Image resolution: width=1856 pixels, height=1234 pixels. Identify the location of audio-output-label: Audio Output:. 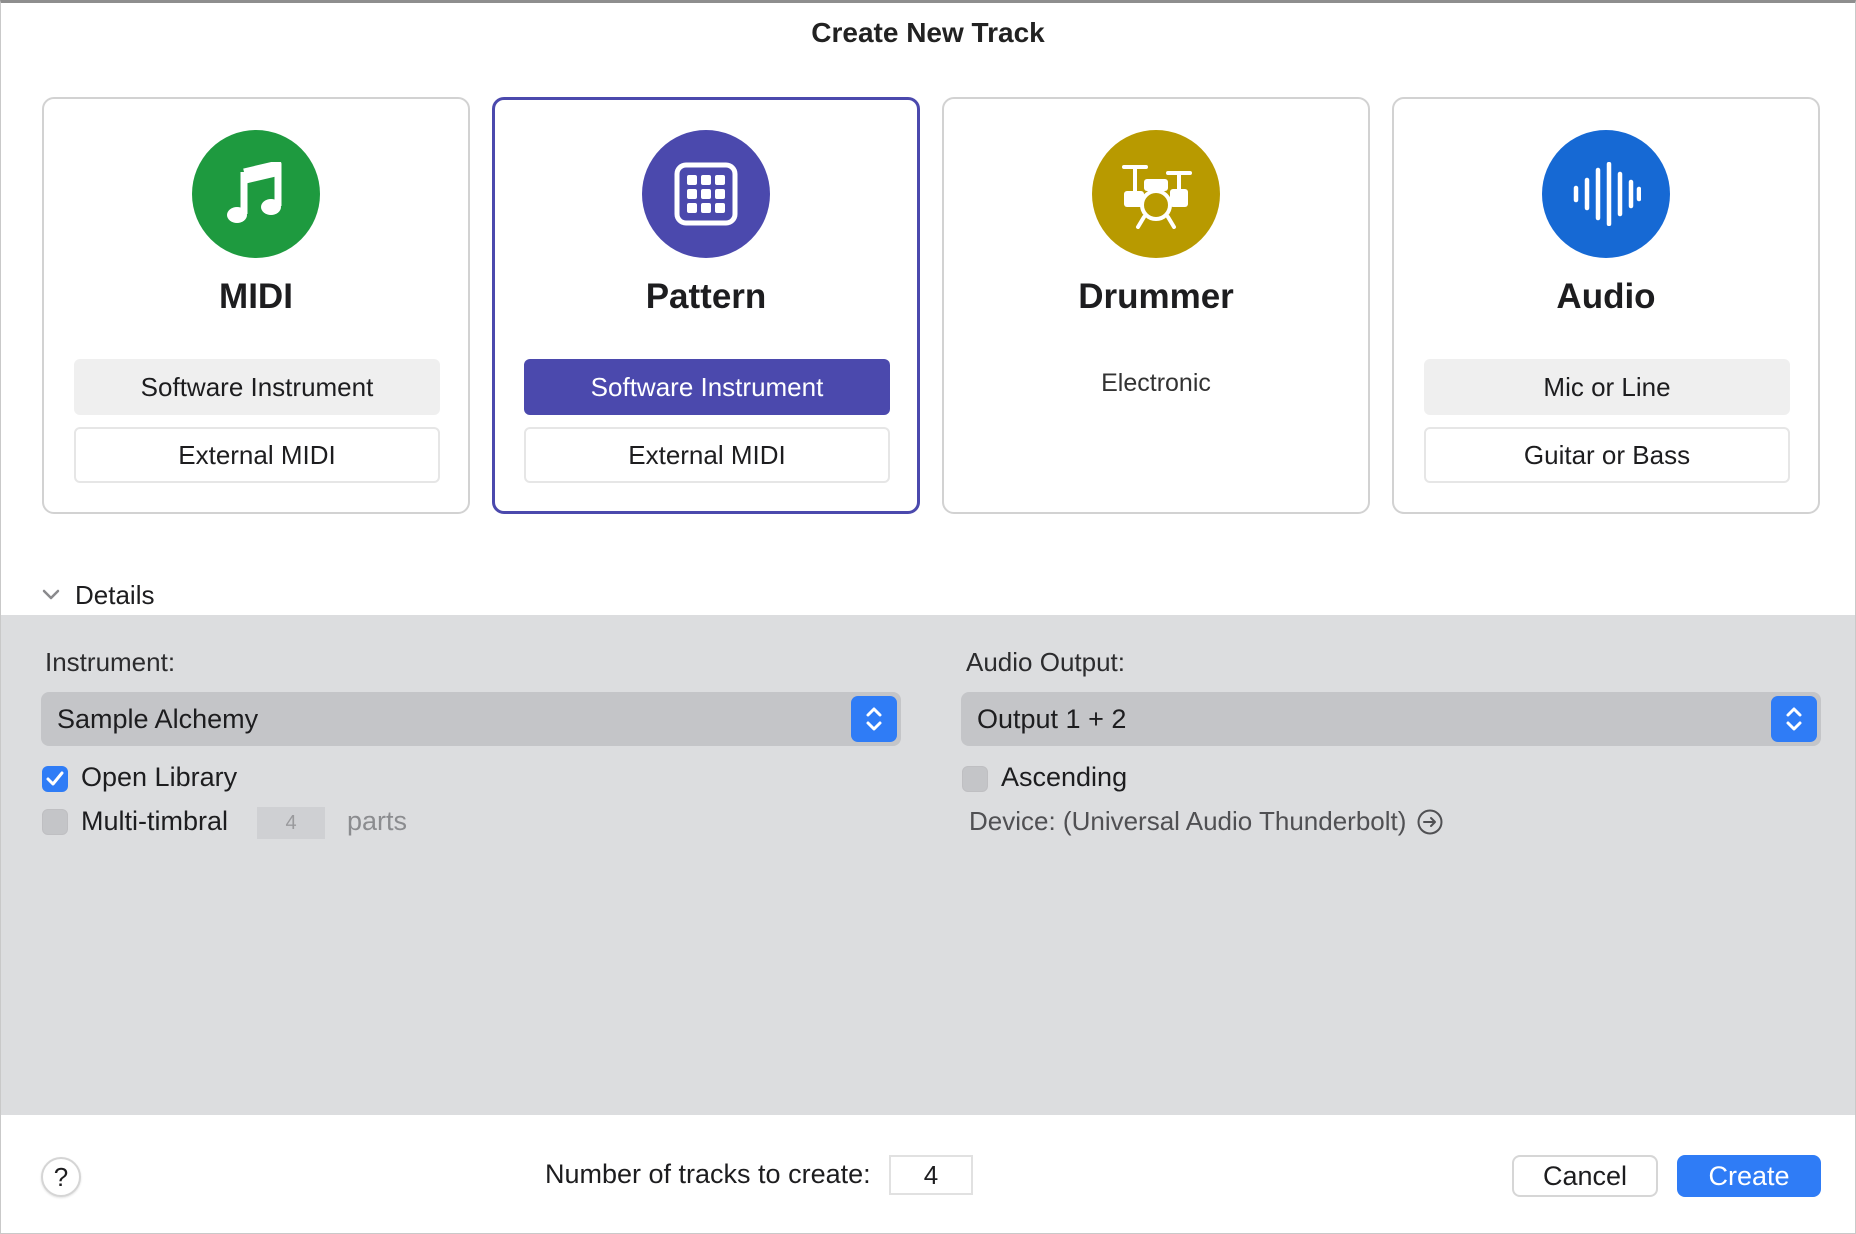
(1045, 662).